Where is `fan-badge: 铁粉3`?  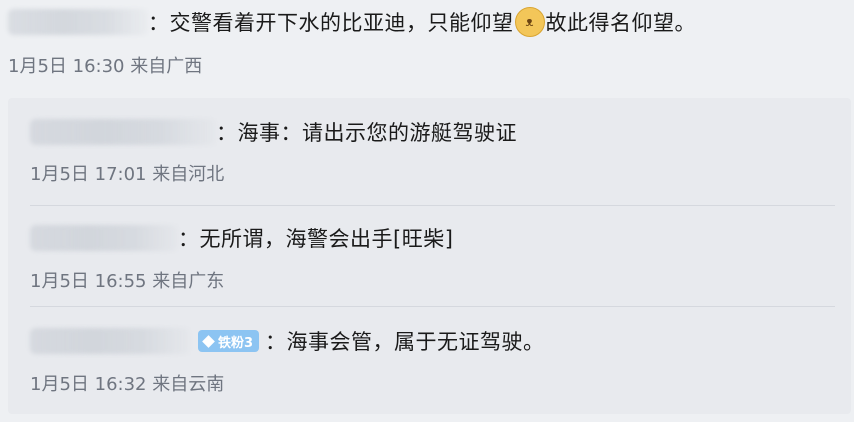 fan-badge: 铁粉3 is located at coordinates (229, 341).